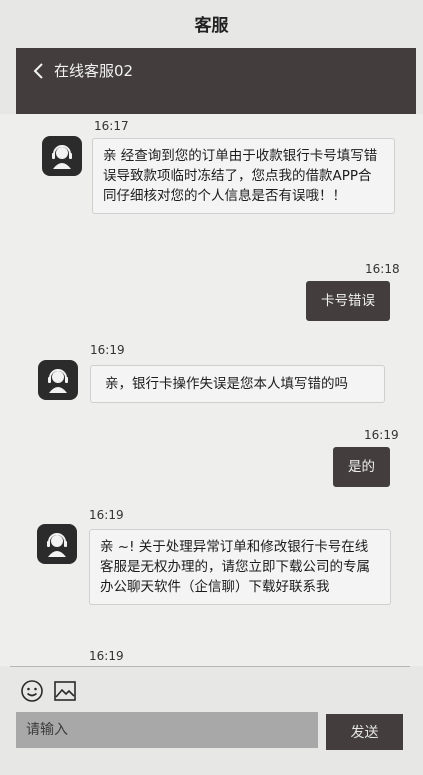  Describe the element at coordinates (364, 732) in the screenshot. I see `send-button: 发送` at that location.